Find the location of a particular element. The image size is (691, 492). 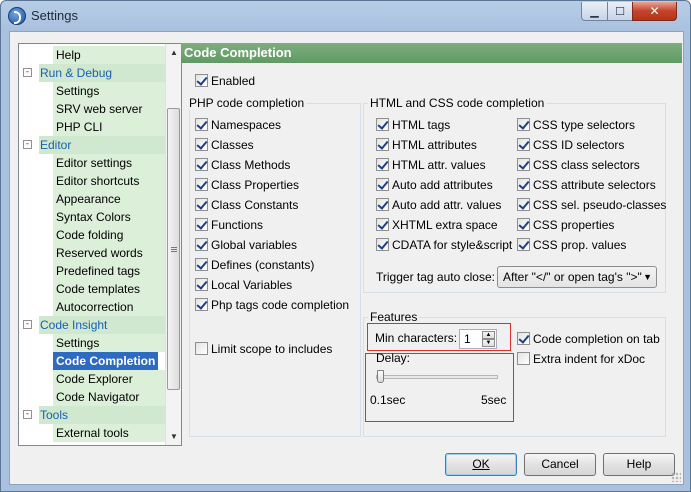

tree-item-label: Code templates is located at coordinates (109, 289).